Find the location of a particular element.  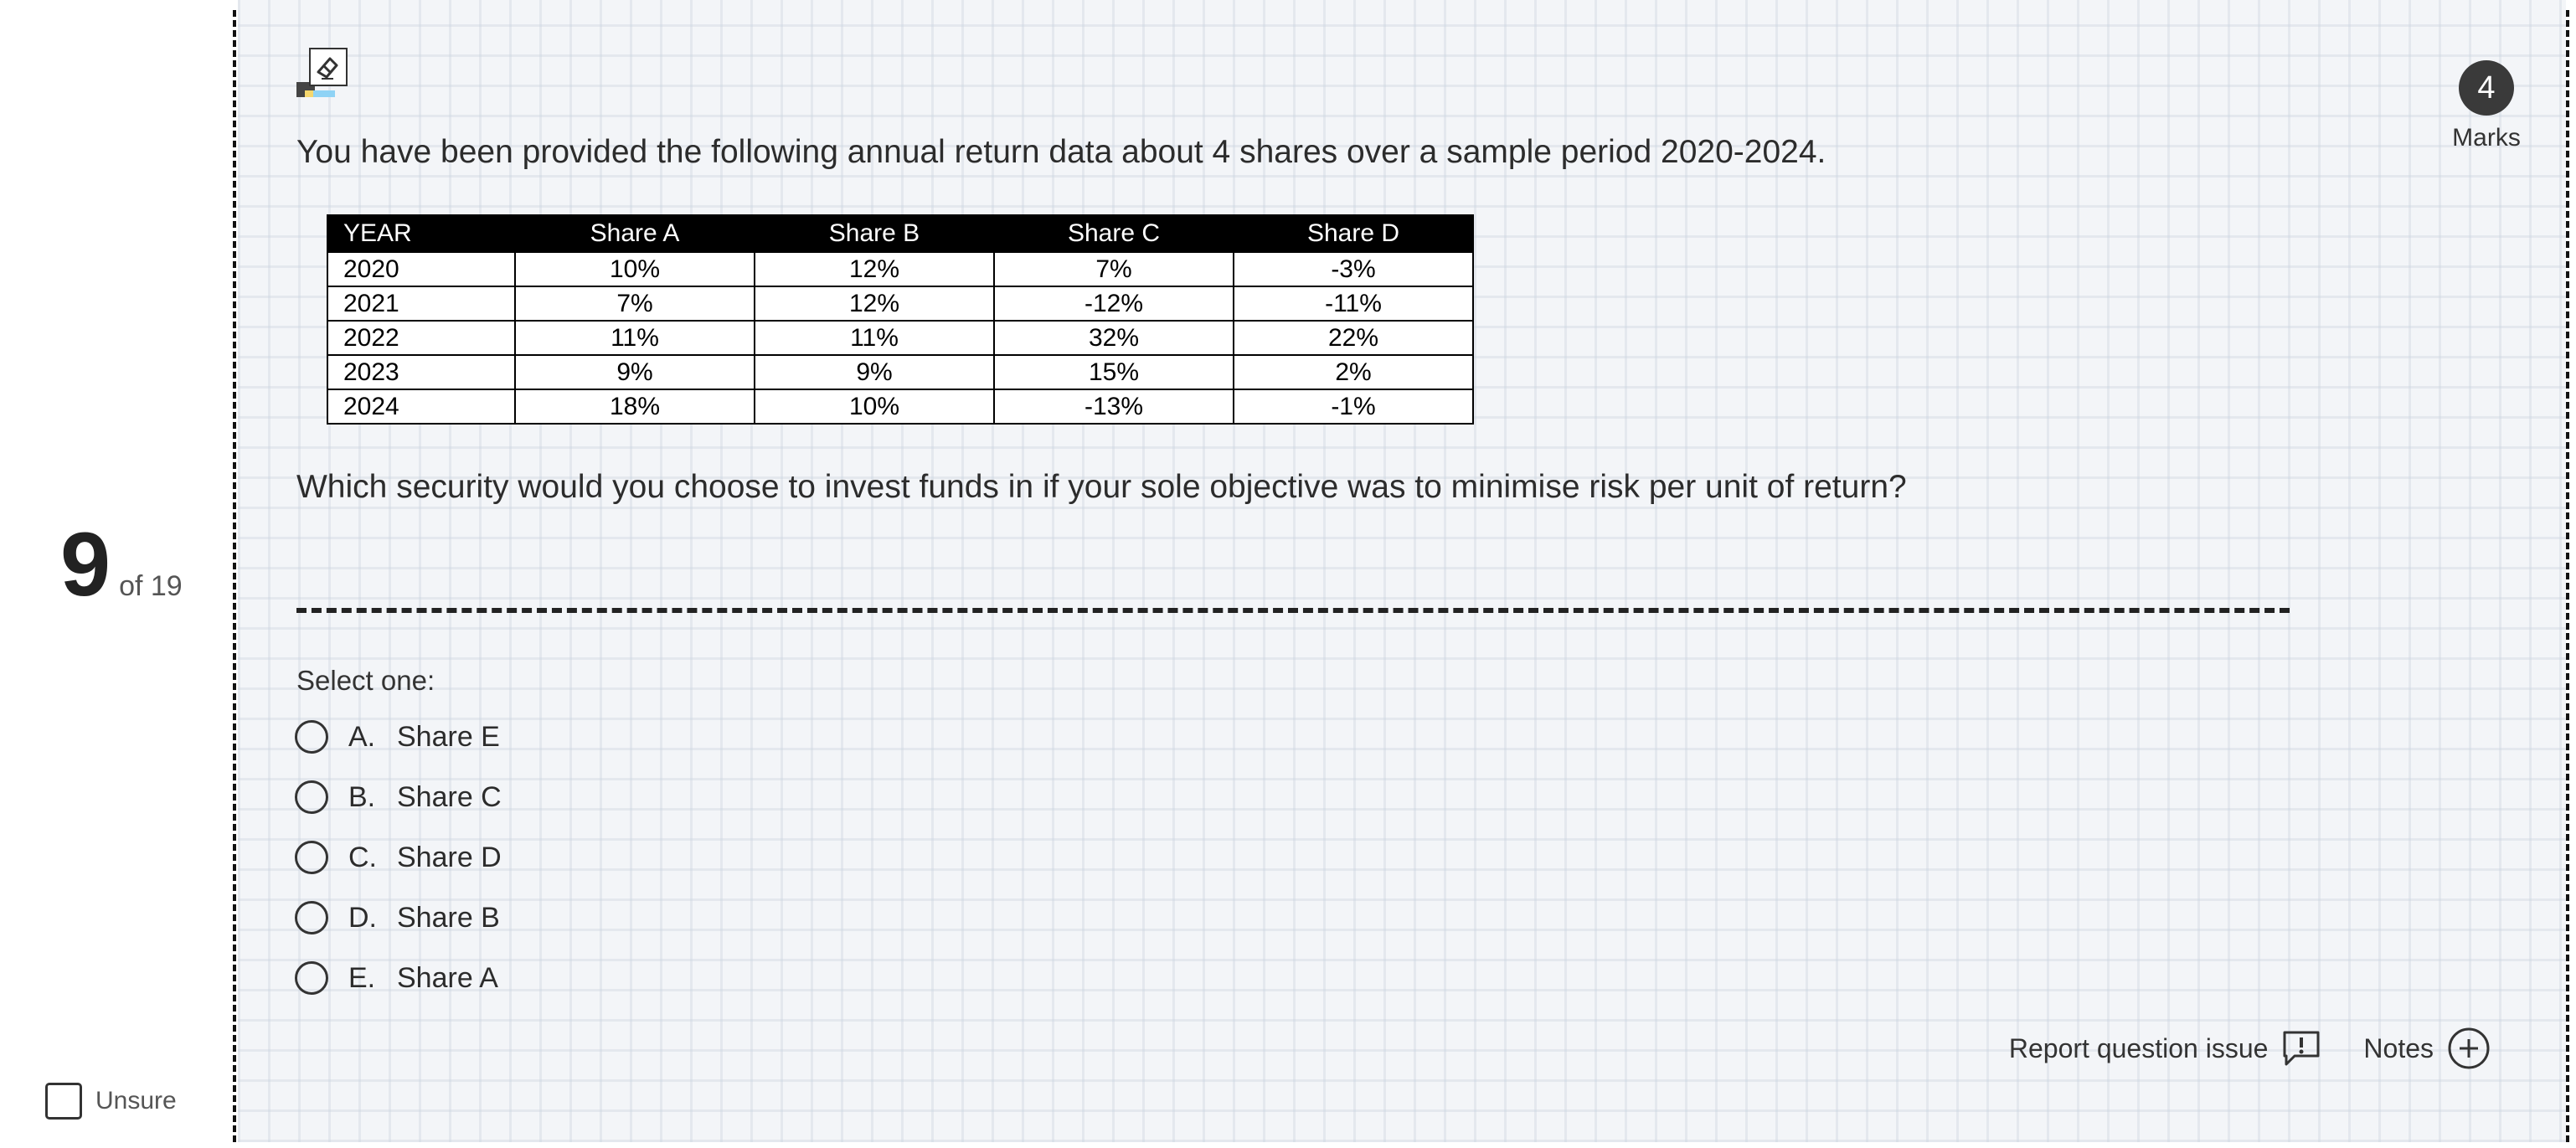

marks-value: 4 is located at coordinates (2486, 88).